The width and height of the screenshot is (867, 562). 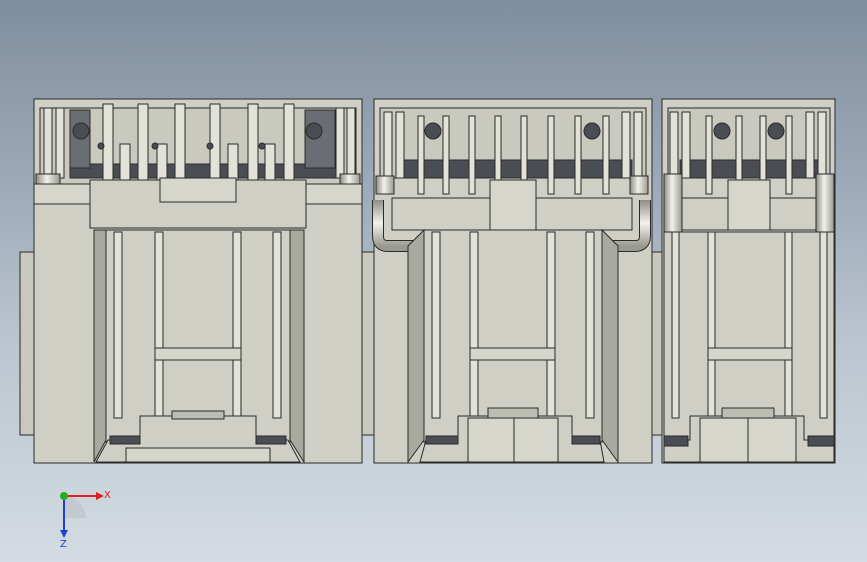 What do you see at coordinates (107, 495) in the screenshot?
I see `x-axis-label: X` at bounding box center [107, 495].